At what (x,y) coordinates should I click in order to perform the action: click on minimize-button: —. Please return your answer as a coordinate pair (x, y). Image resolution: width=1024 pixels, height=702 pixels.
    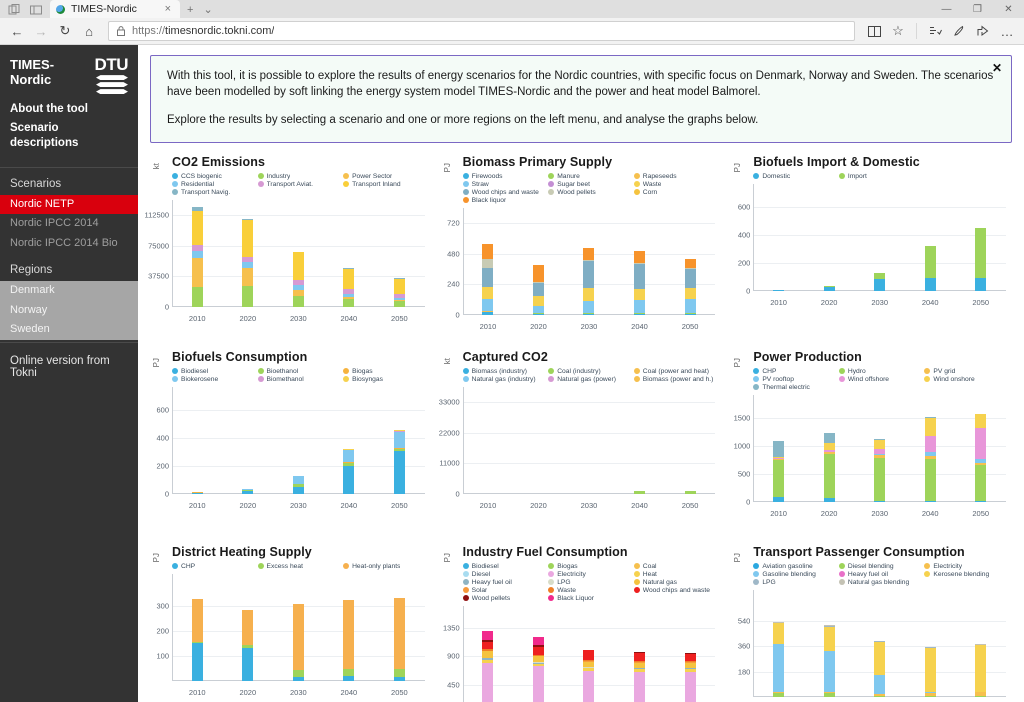
    Looking at the image, I should click on (946, 9).